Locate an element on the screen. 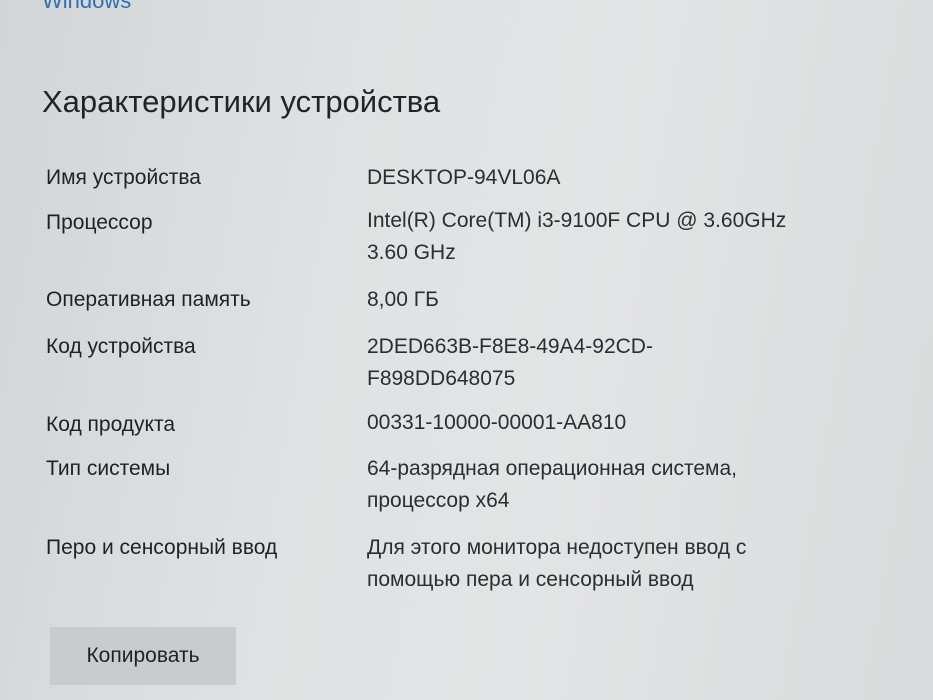 Image resolution: width=933 pixels, height=700 pixels. spec-label: Имя устройства is located at coordinates (123, 177).